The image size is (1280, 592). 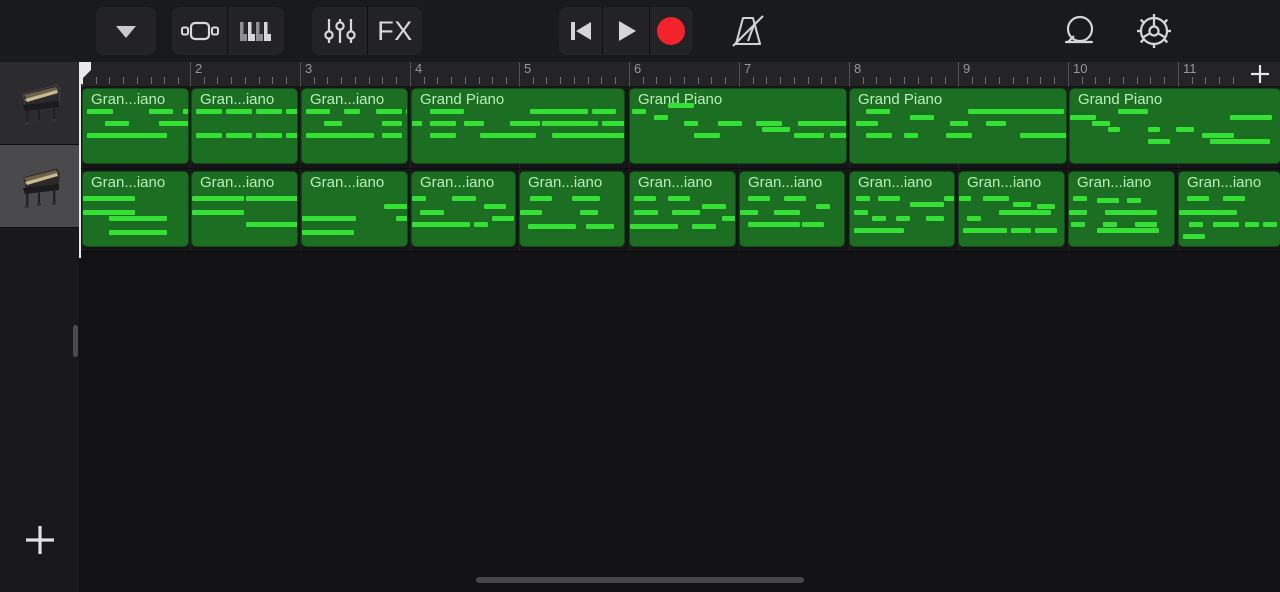 I want to click on add-section-button, so click(x=1260, y=74).